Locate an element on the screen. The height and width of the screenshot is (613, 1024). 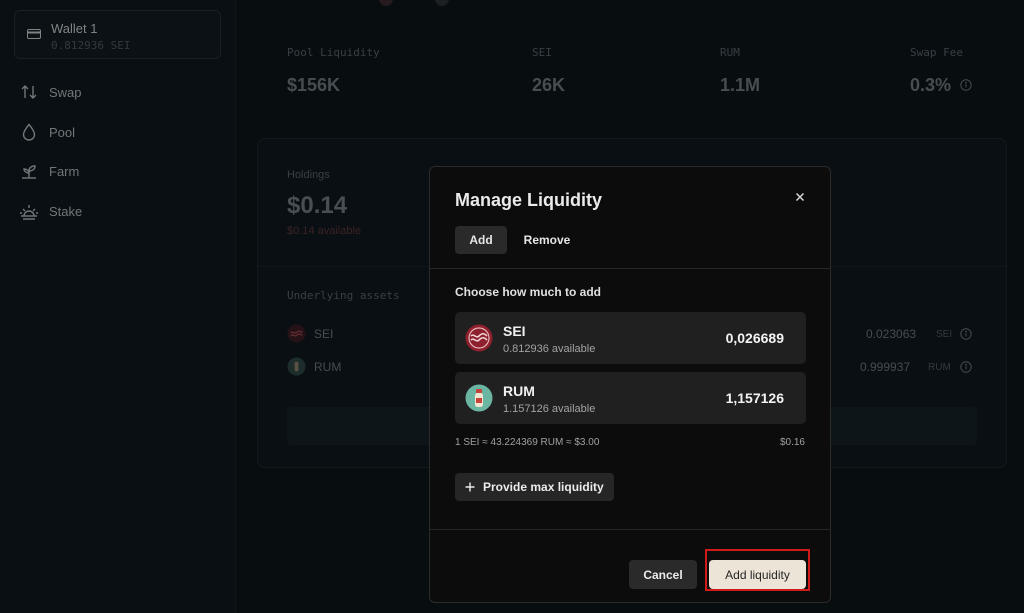
sei-amount-box: SEI 0.812936 available is located at coordinates (630, 338).